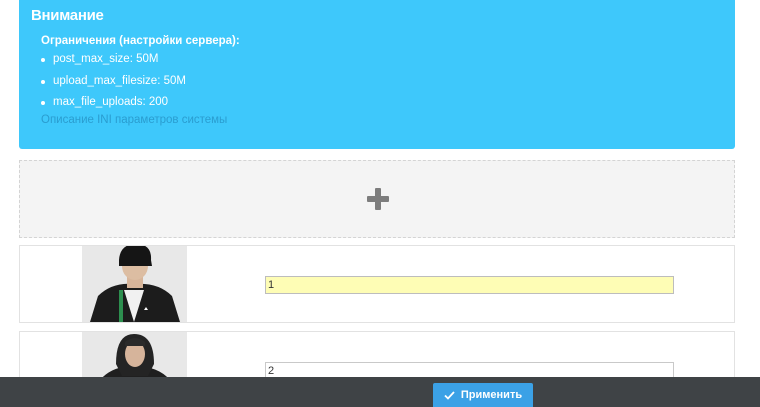  I want to click on list-item: post_max_size: 50M, so click(113, 60).